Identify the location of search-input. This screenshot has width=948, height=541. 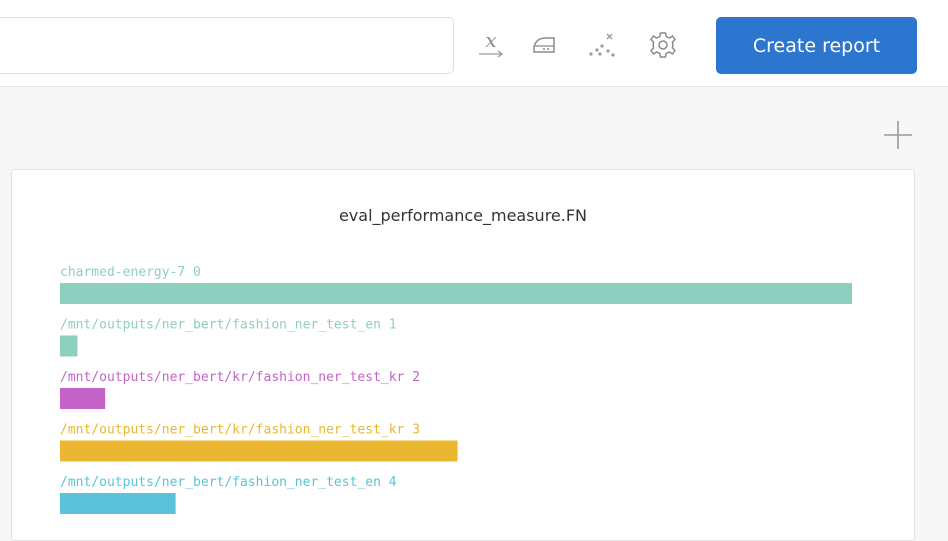
(227, 45).